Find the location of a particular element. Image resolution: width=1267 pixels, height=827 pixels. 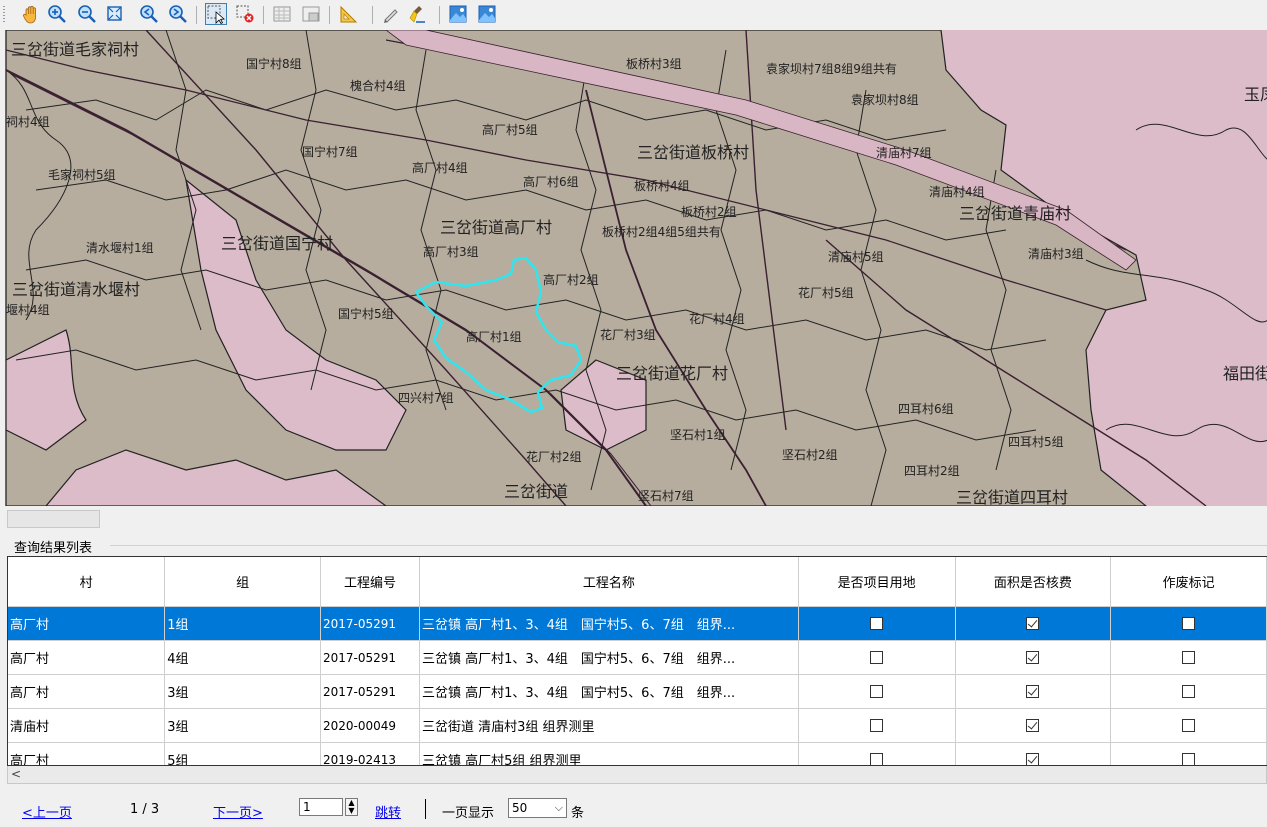

col-header-void-flag: 作废标记 is located at coordinates (1188, 582).